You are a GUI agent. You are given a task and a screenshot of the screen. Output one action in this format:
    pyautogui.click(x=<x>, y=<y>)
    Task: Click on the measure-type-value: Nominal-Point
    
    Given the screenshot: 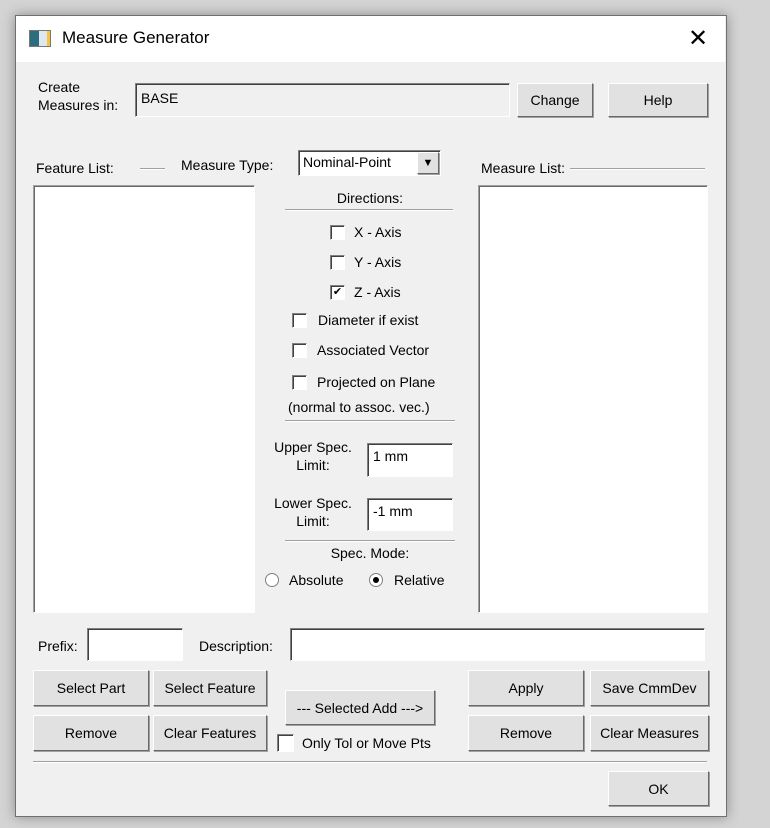 What is the action you would take?
    pyautogui.click(x=347, y=162)
    